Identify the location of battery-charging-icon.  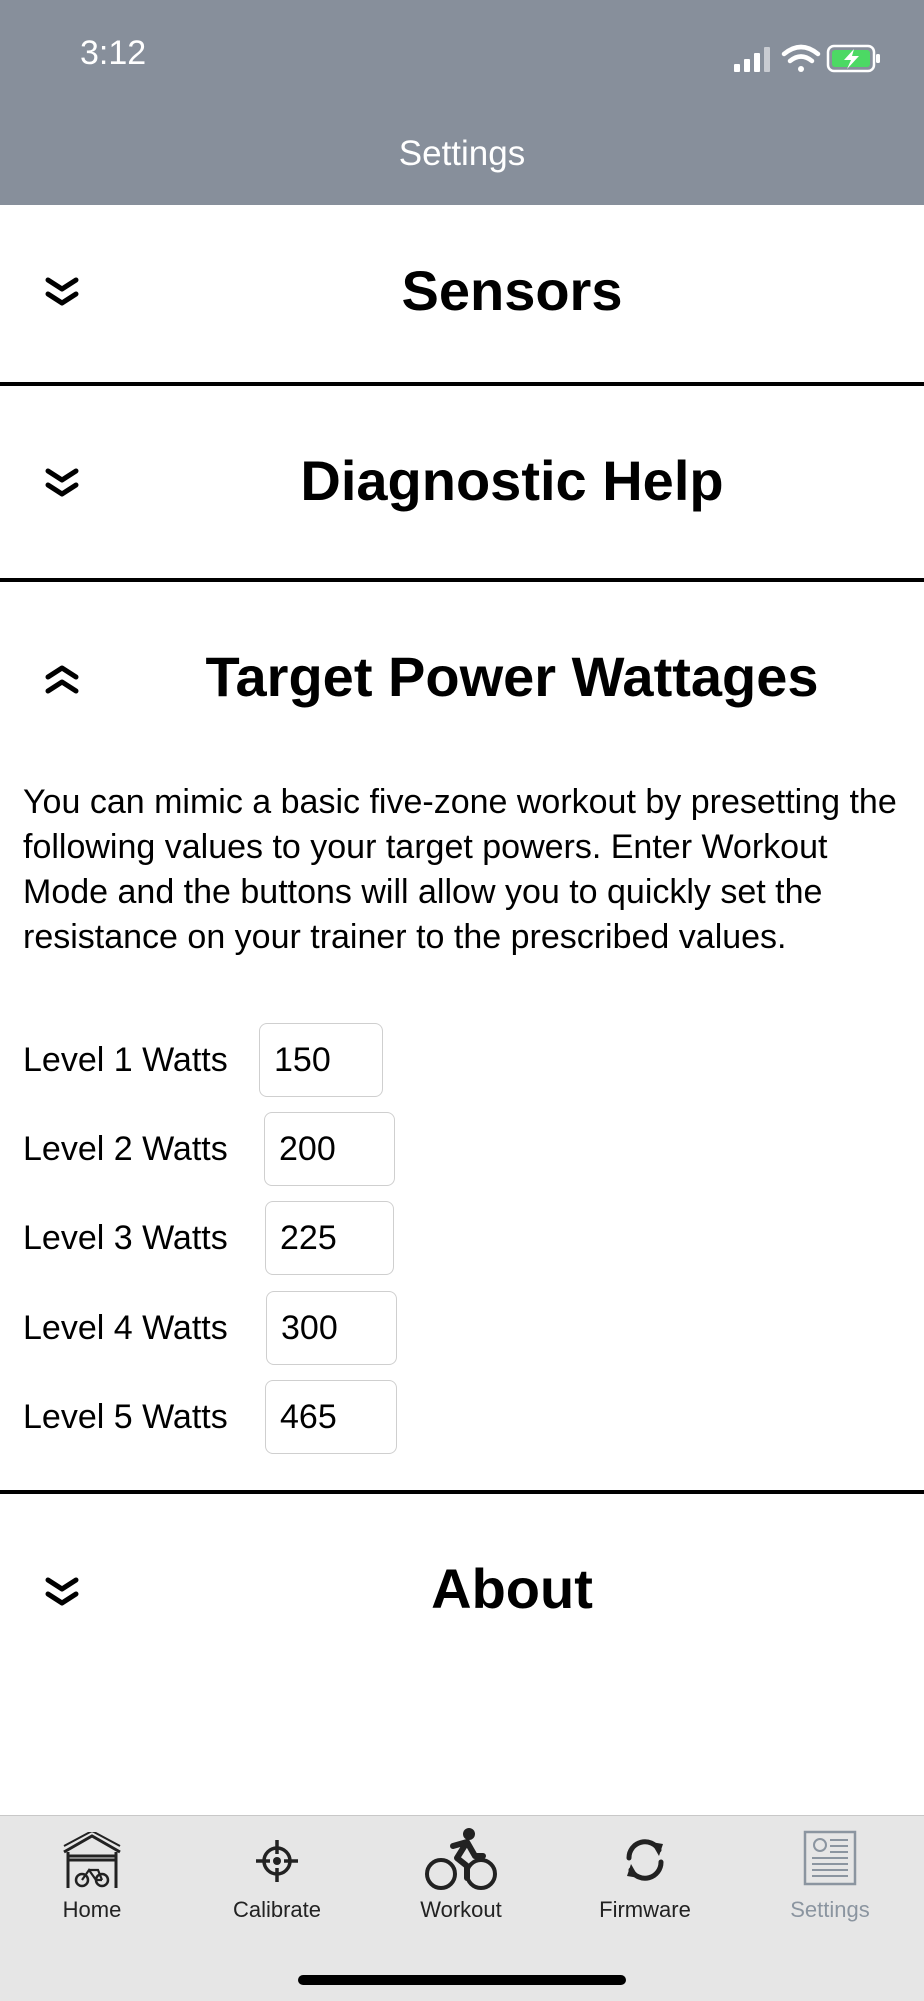
(853, 58).